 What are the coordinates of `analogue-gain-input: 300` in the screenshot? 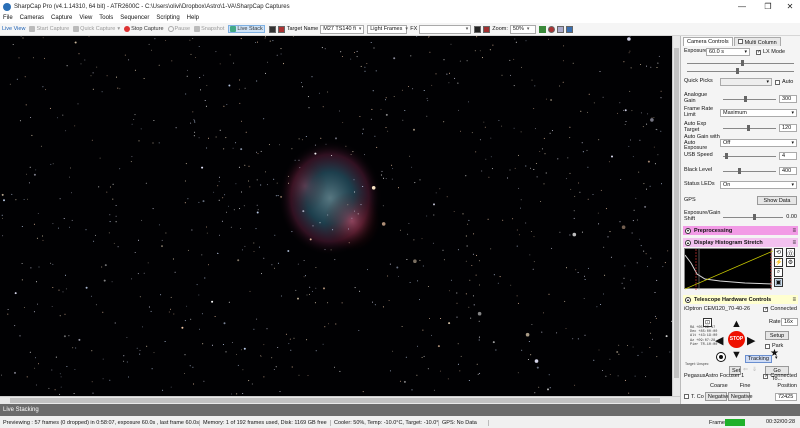 It's located at (788, 98).